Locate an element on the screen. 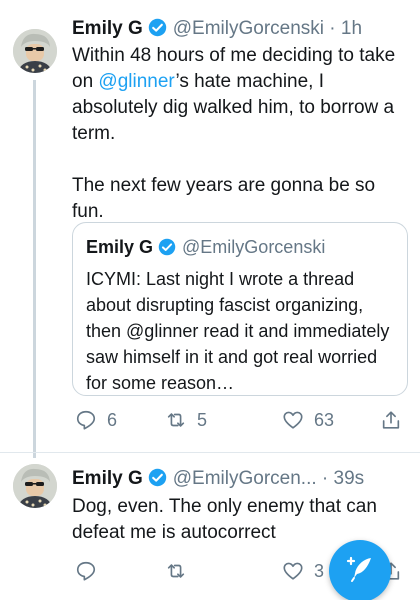  retweet-button is located at coordinates (181, 571).